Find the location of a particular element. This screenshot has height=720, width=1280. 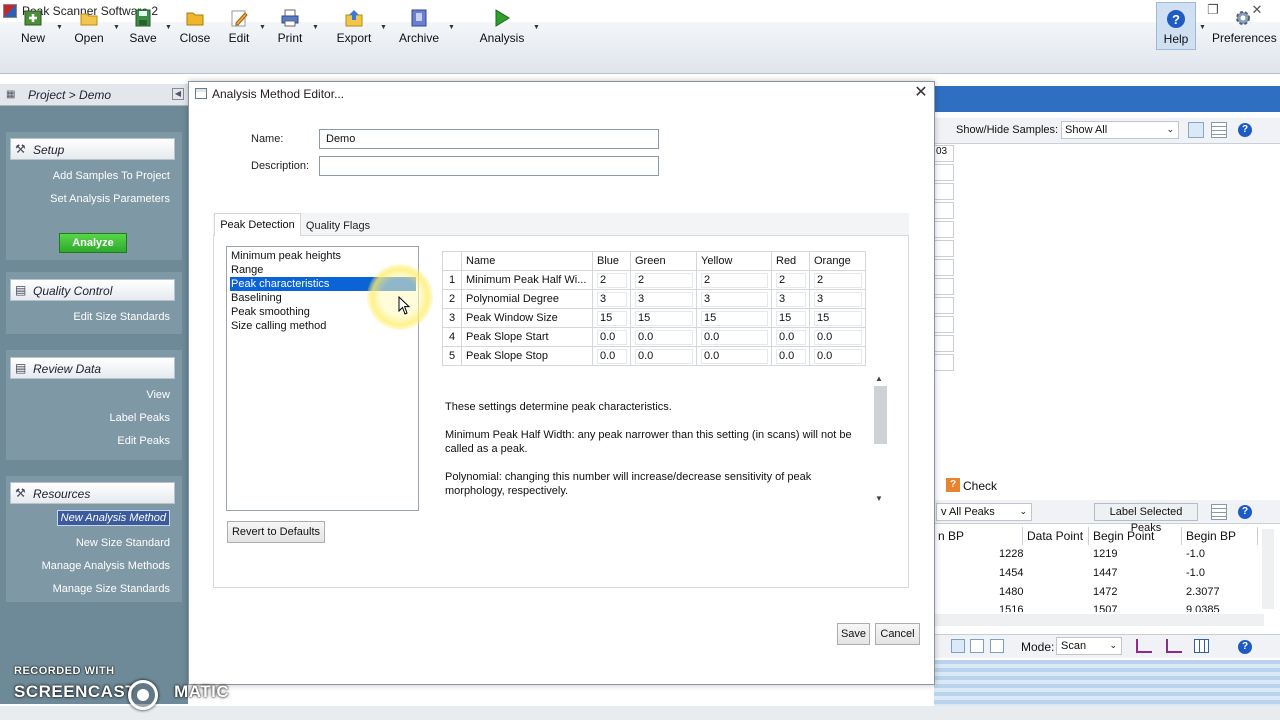

scroll-up-icon: ▲ is located at coordinates (879, 378).